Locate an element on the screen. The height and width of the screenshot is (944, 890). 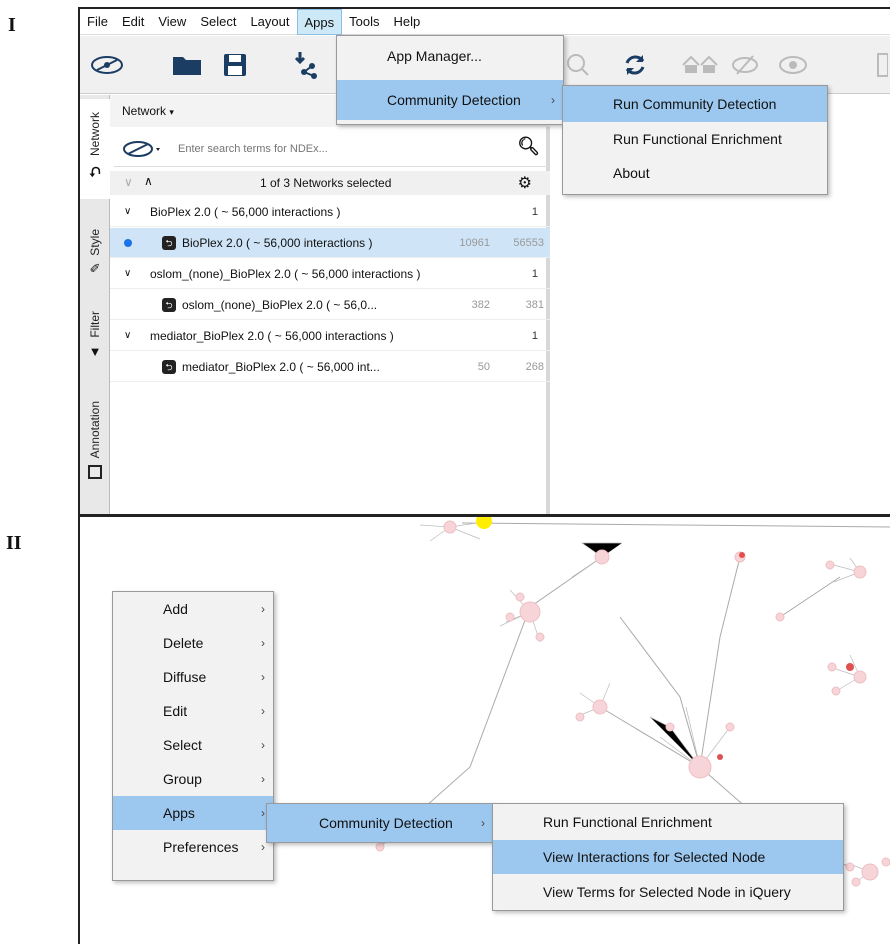
hide-icon is located at coordinates (745, 65).